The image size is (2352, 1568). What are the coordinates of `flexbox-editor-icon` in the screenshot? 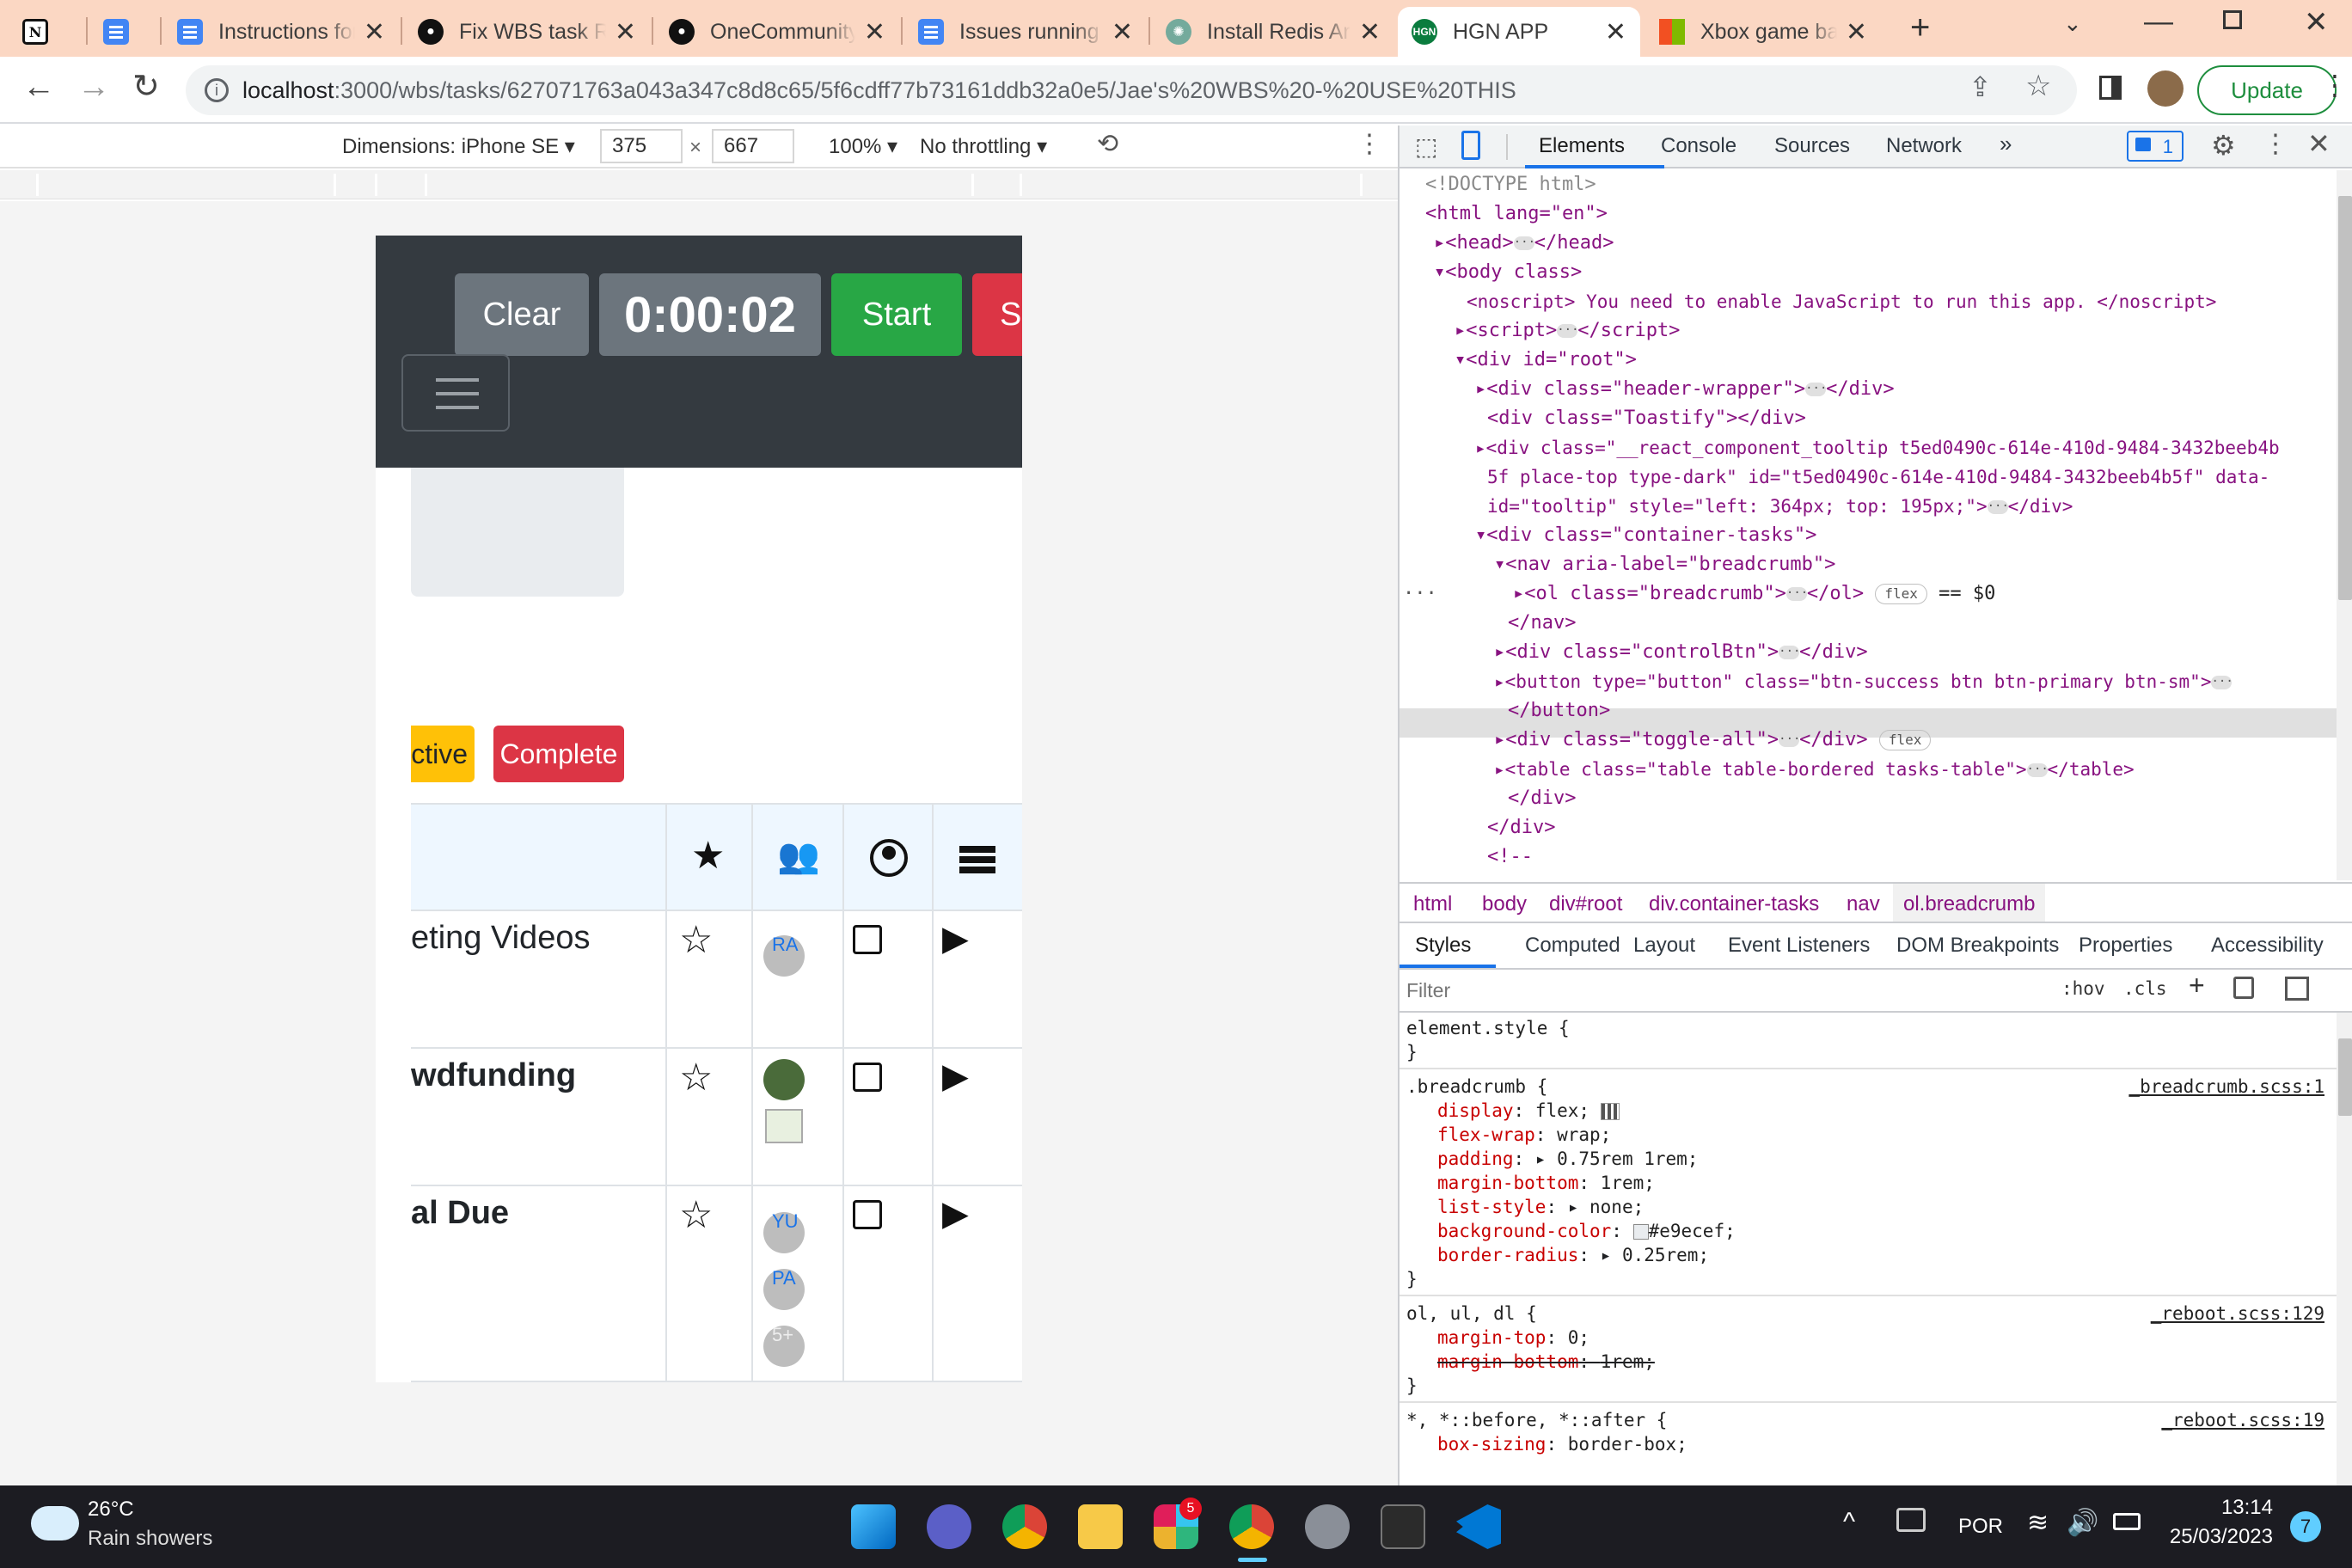 It's located at (1610, 1111).